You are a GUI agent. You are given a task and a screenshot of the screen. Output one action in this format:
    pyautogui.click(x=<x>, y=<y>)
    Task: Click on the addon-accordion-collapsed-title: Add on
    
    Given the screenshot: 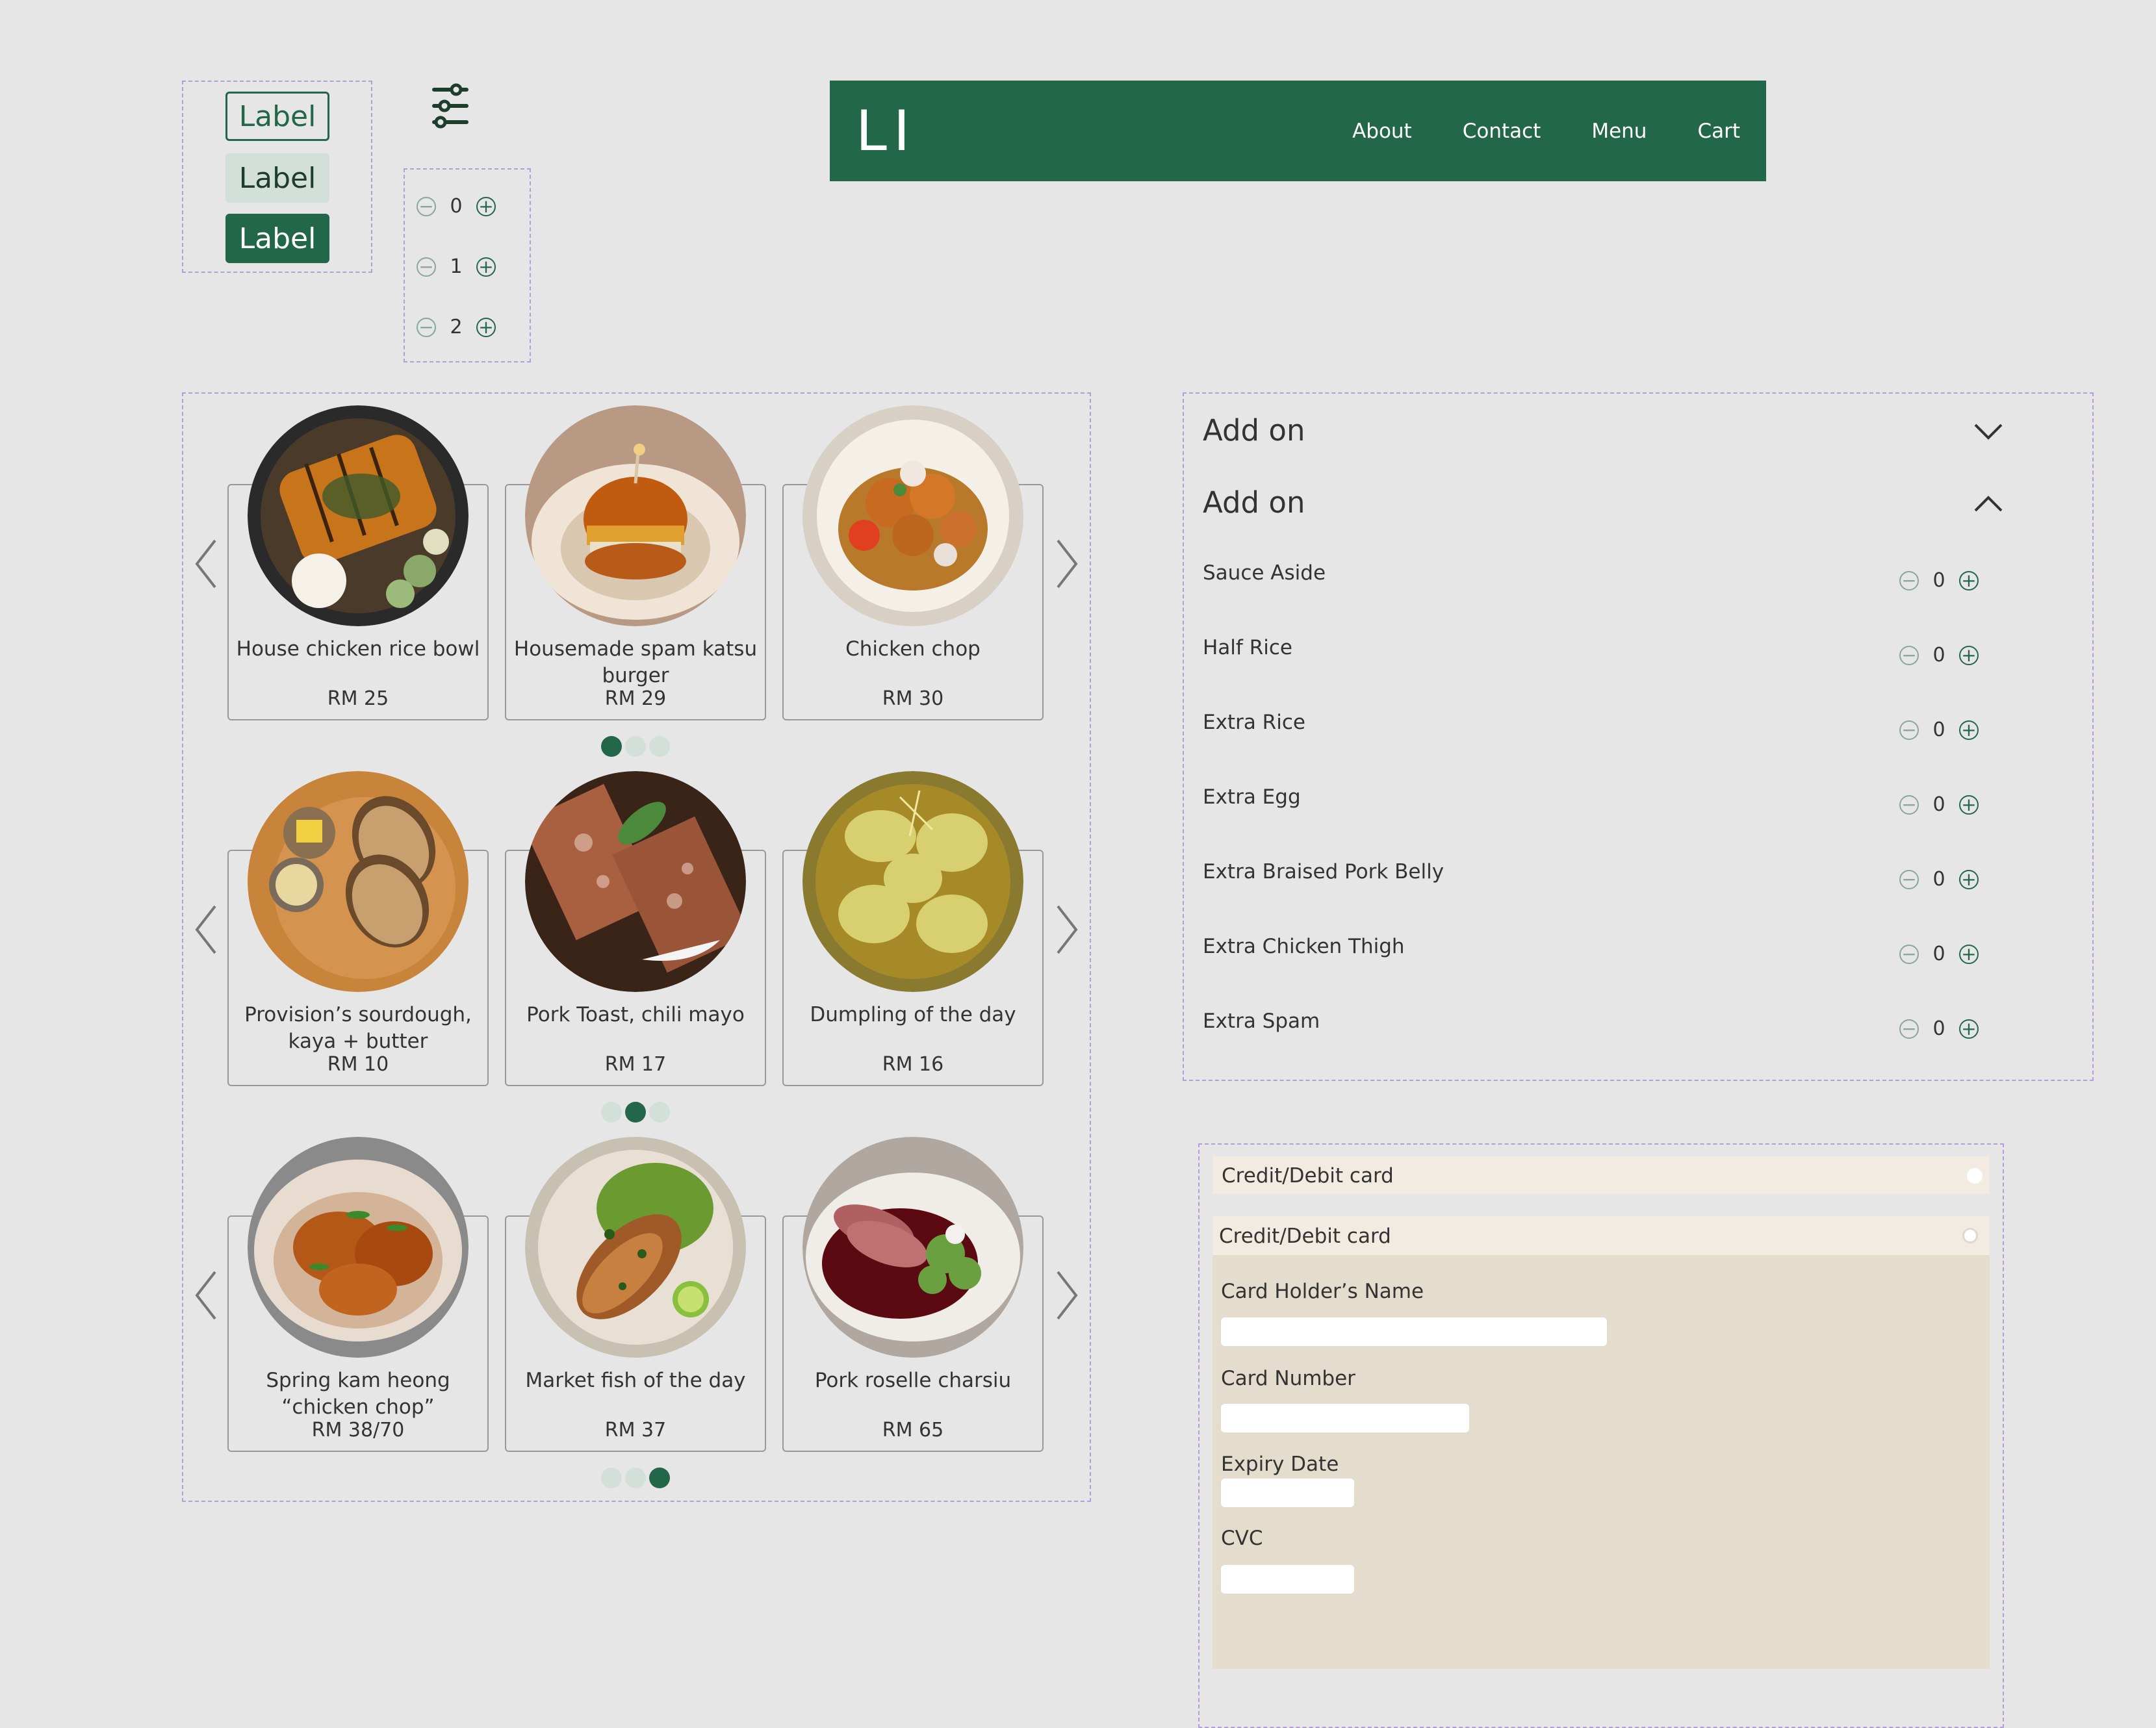 What is the action you would take?
    pyautogui.click(x=1254, y=430)
    